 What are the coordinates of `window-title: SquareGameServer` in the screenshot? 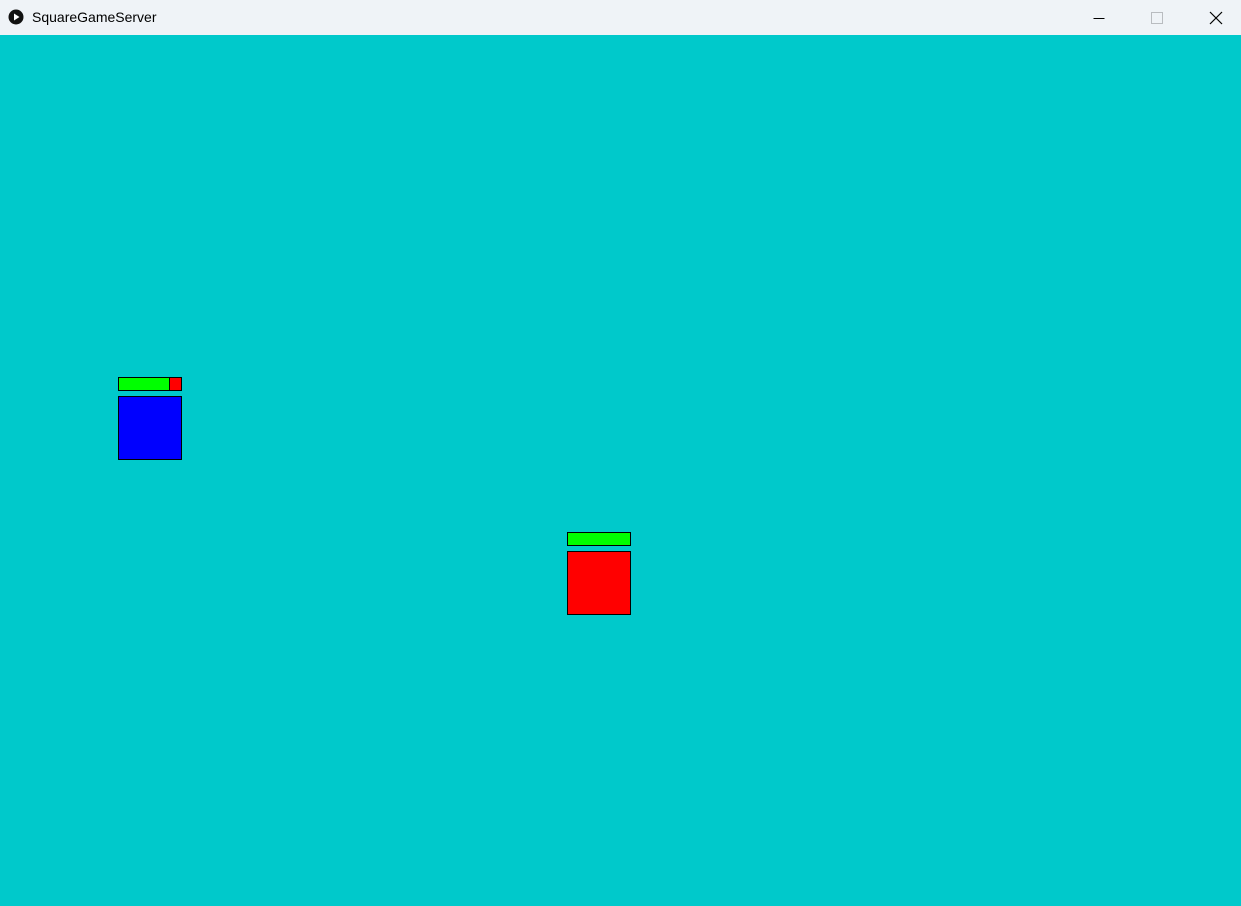 It's located at (94, 17).